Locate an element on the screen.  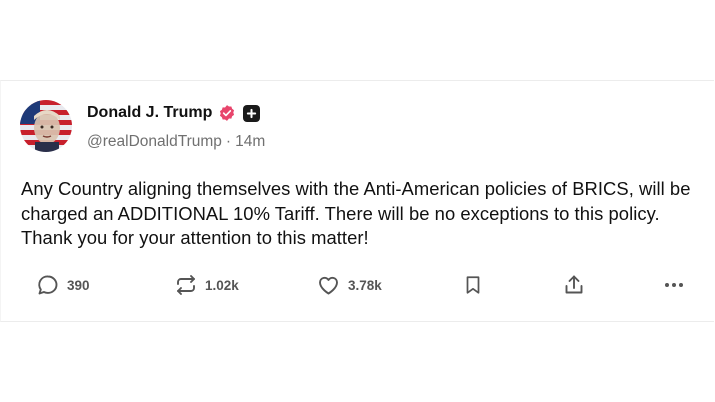
avatar is located at coordinates (46, 126).